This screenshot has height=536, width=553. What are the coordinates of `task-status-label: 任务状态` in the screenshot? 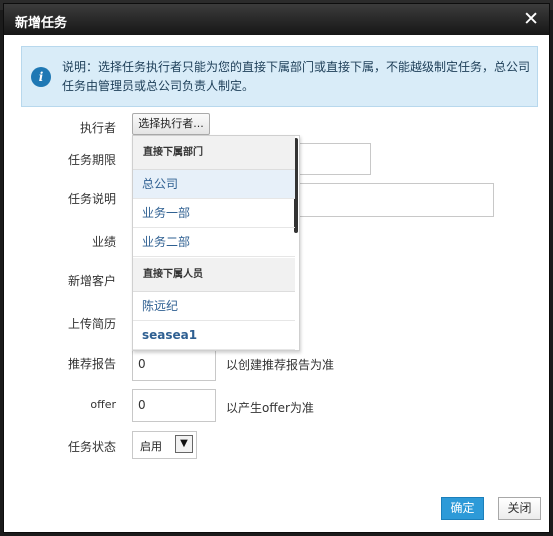 It's located at (91, 447).